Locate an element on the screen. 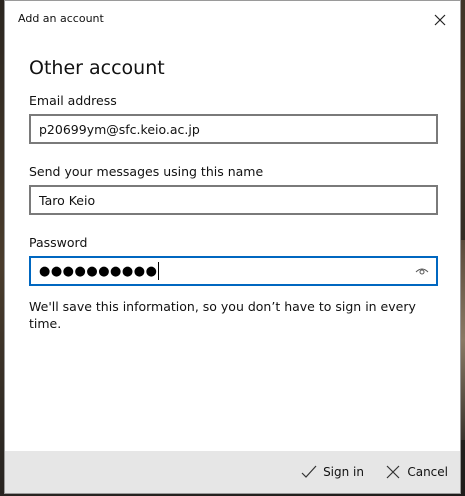 The height and width of the screenshot is (496, 465). cancel-button: Cancel is located at coordinates (416, 472).